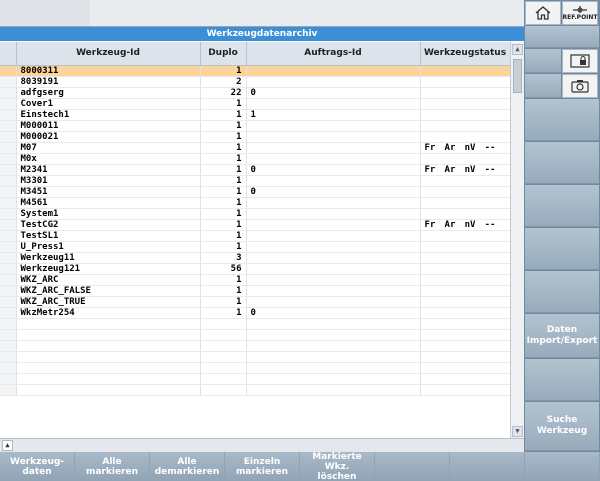  Describe the element at coordinates (517, 240) in the screenshot. I see `vertical-scrollbar: ▲ ▼` at that location.